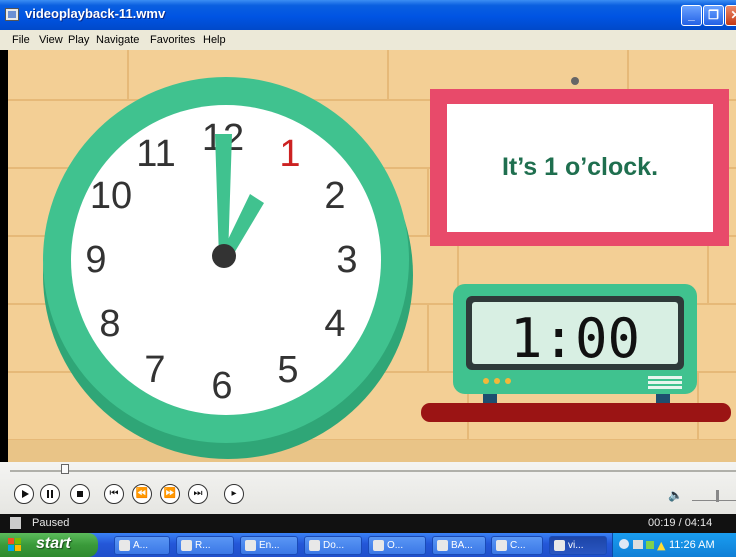 The width and height of the screenshot is (736, 557). What do you see at coordinates (15, 523) in the screenshot?
I see `status-icon` at bounding box center [15, 523].